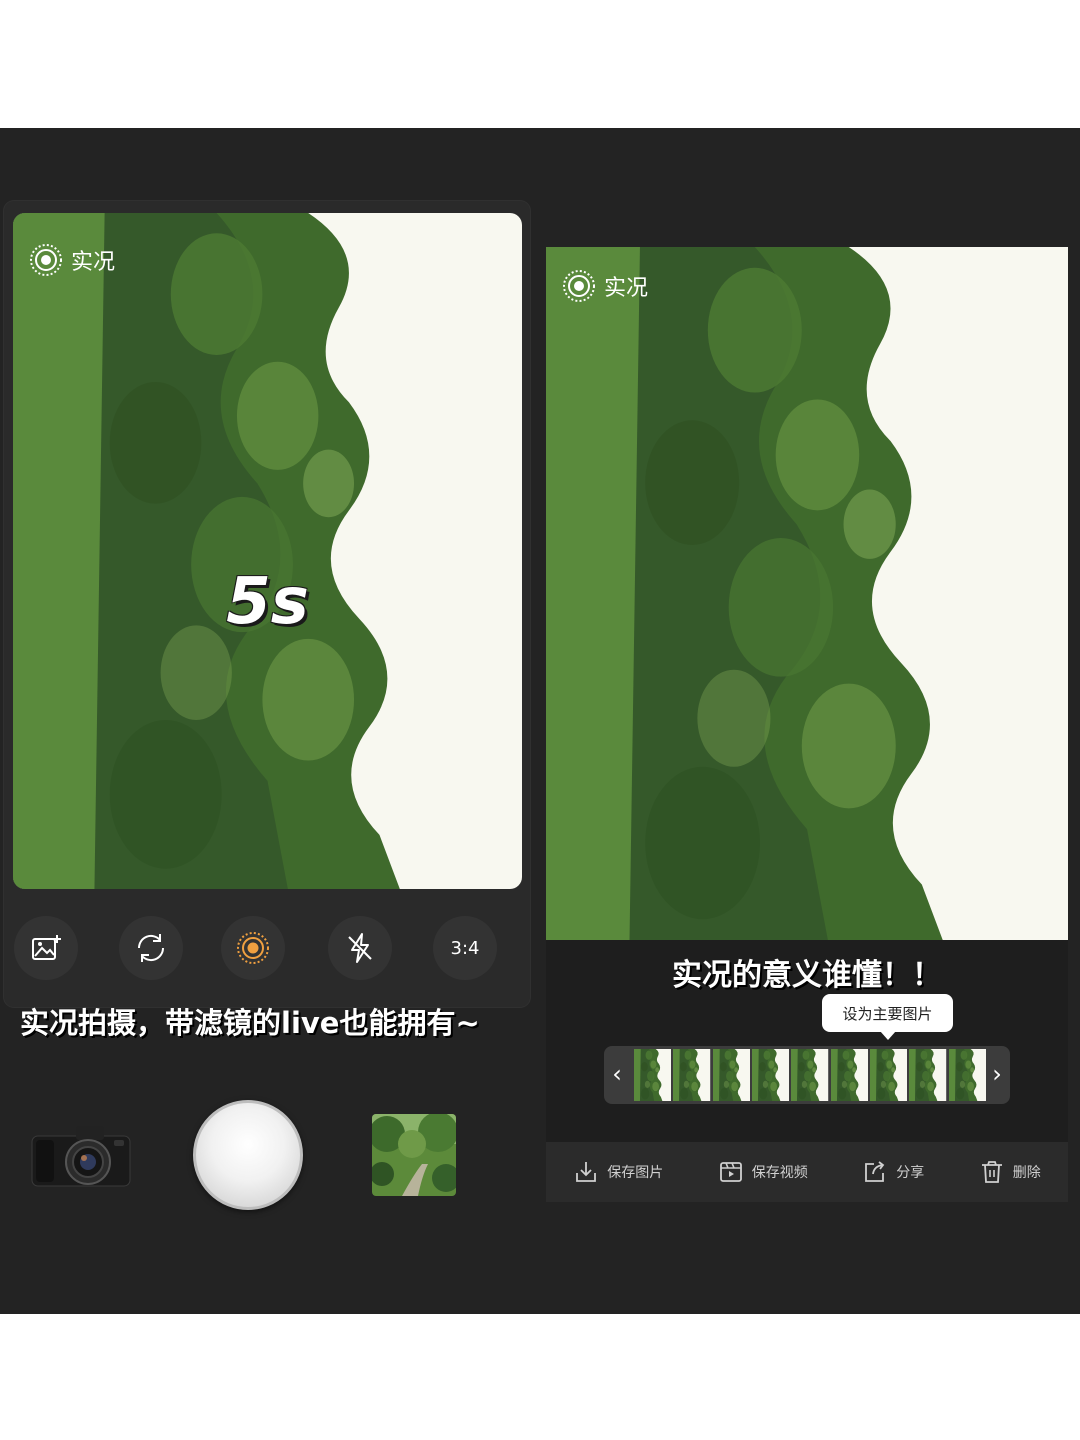 The height and width of the screenshot is (1440, 1080). I want to click on set-key-photo-button: 设为主要图片, so click(887, 1017).